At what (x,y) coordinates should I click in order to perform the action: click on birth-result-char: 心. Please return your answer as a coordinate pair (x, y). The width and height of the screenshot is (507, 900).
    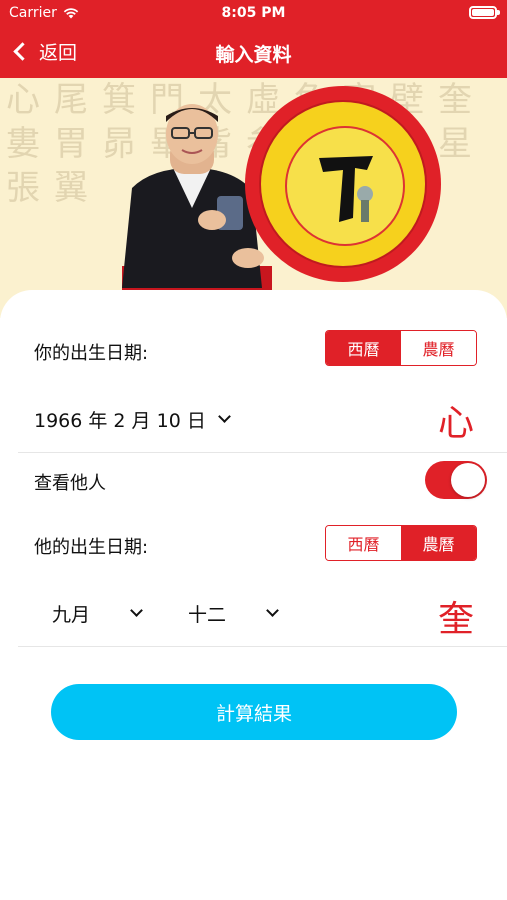
    Looking at the image, I should click on (456, 423).